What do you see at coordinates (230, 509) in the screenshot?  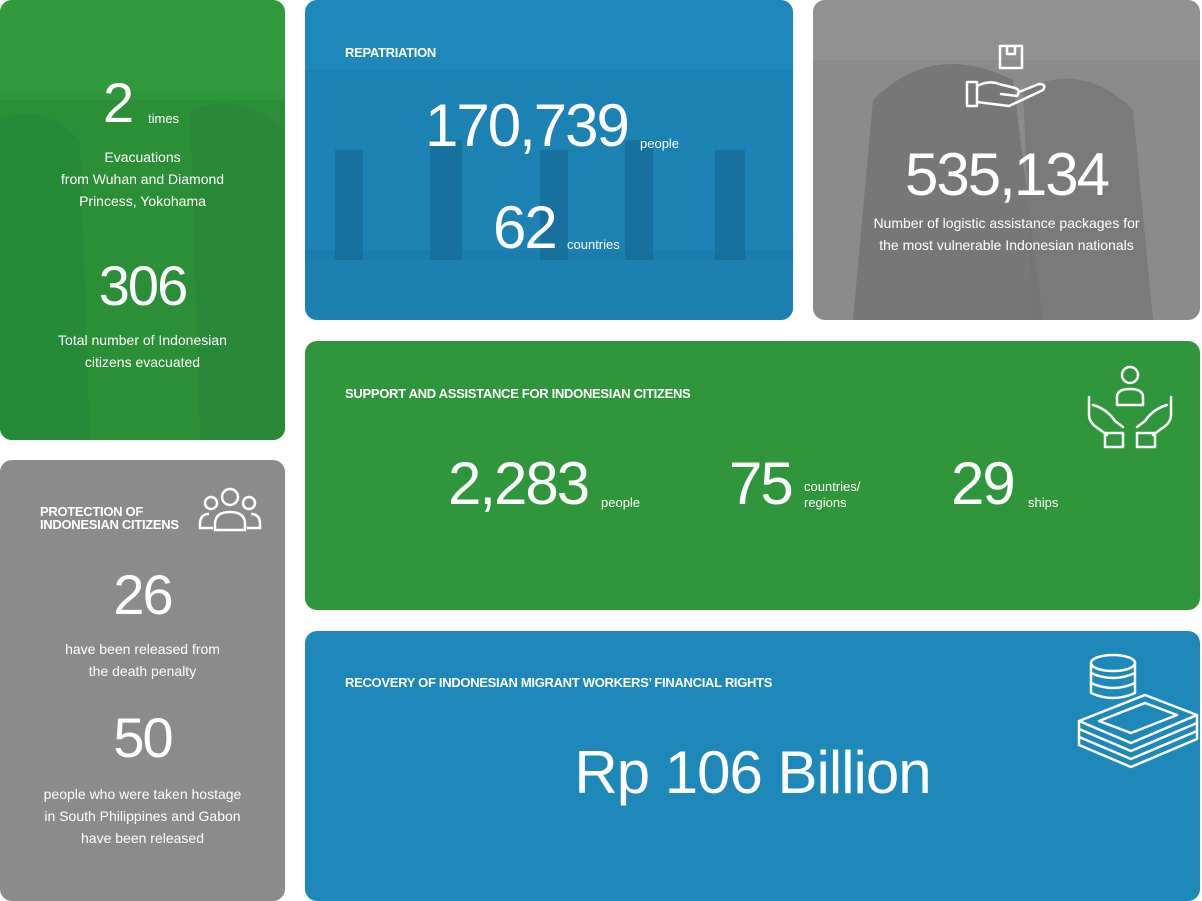 I see `group-people-icon` at bounding box center [230, 509].